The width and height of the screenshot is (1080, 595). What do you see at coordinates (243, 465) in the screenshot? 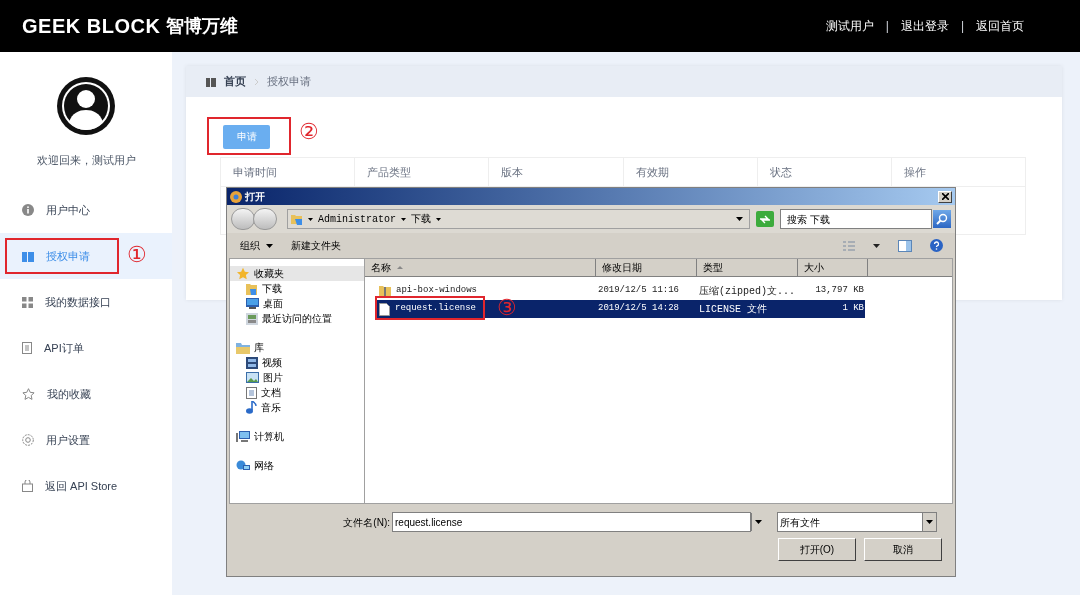
I see `network-icon` at bounding box center [243, 465].